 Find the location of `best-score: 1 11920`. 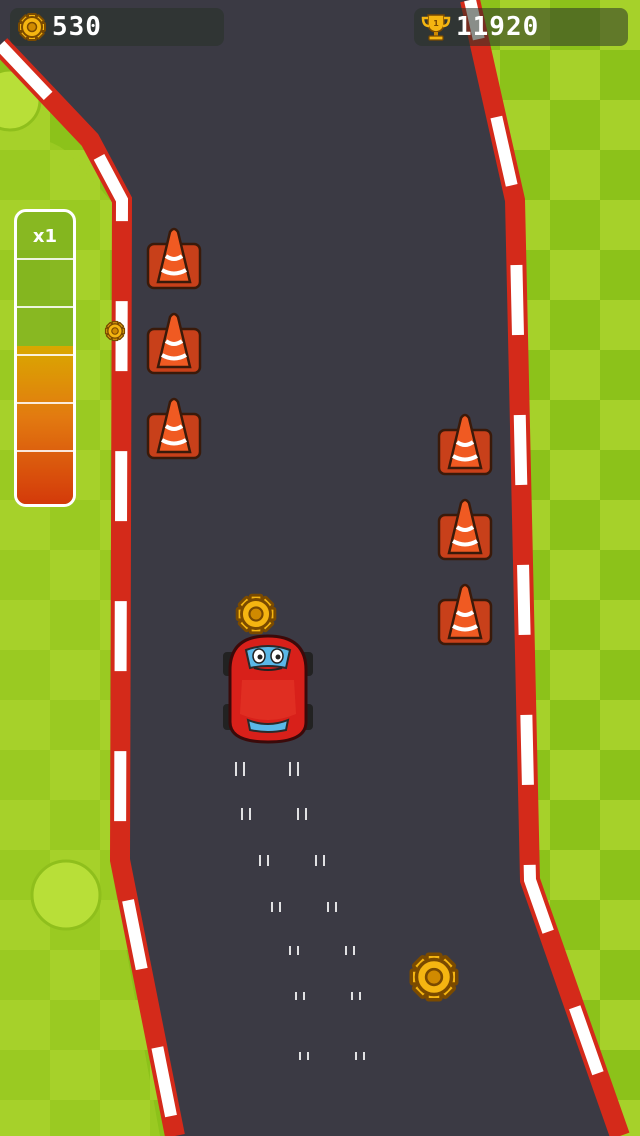

best-score: 1 11920 is located at coordinates (521, 27).